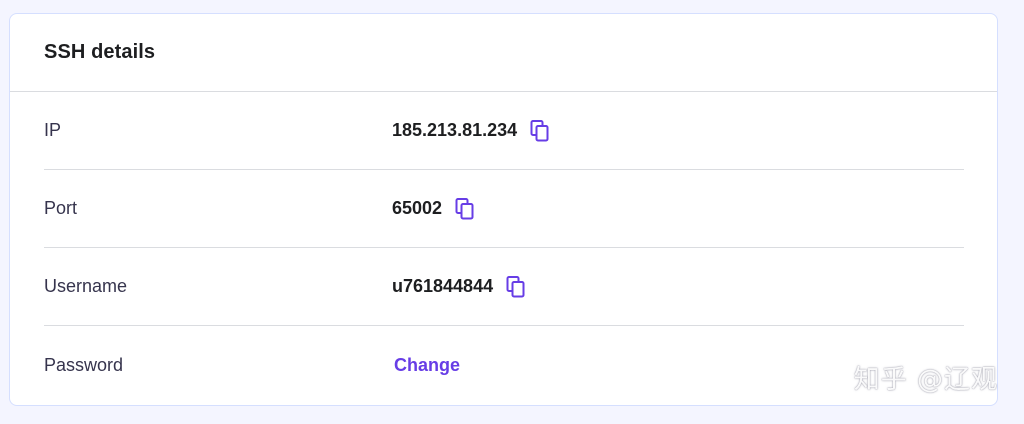 The width and height of the screenshot is (1024, 424). I want to click on change-password-link: Change, so click(427, 365).